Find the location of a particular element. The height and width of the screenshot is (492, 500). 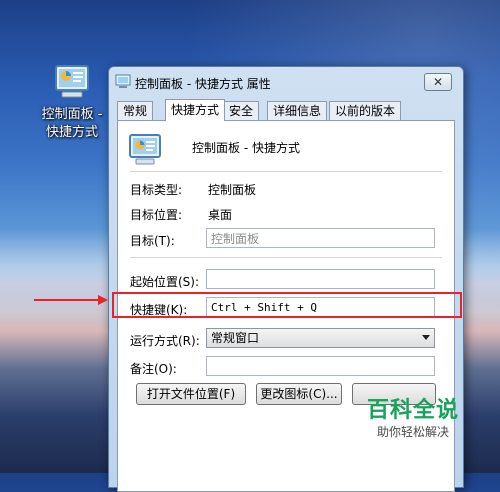

tab-previous-versions: 以前的版本 is located at coordinates (365, 110).